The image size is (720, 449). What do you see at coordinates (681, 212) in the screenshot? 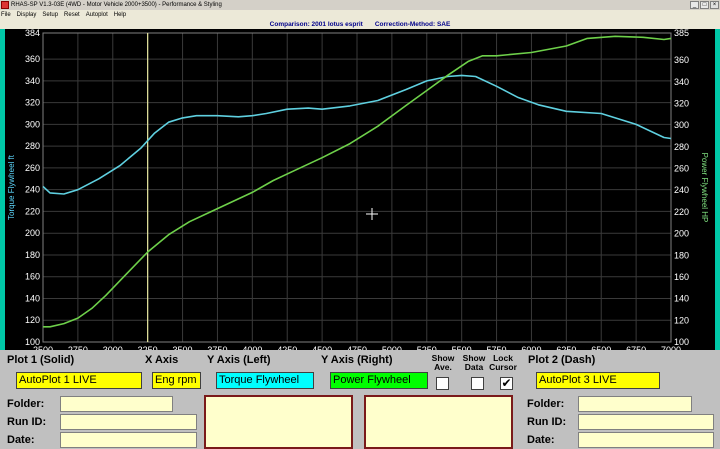
I see `y-right-tick-label: 220` at bounding box center [681, 212].